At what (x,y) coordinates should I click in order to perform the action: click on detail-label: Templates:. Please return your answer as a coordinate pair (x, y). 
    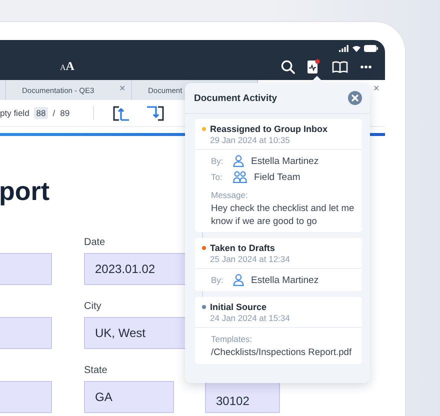
    Looking at the image, I should click on (232, 339).